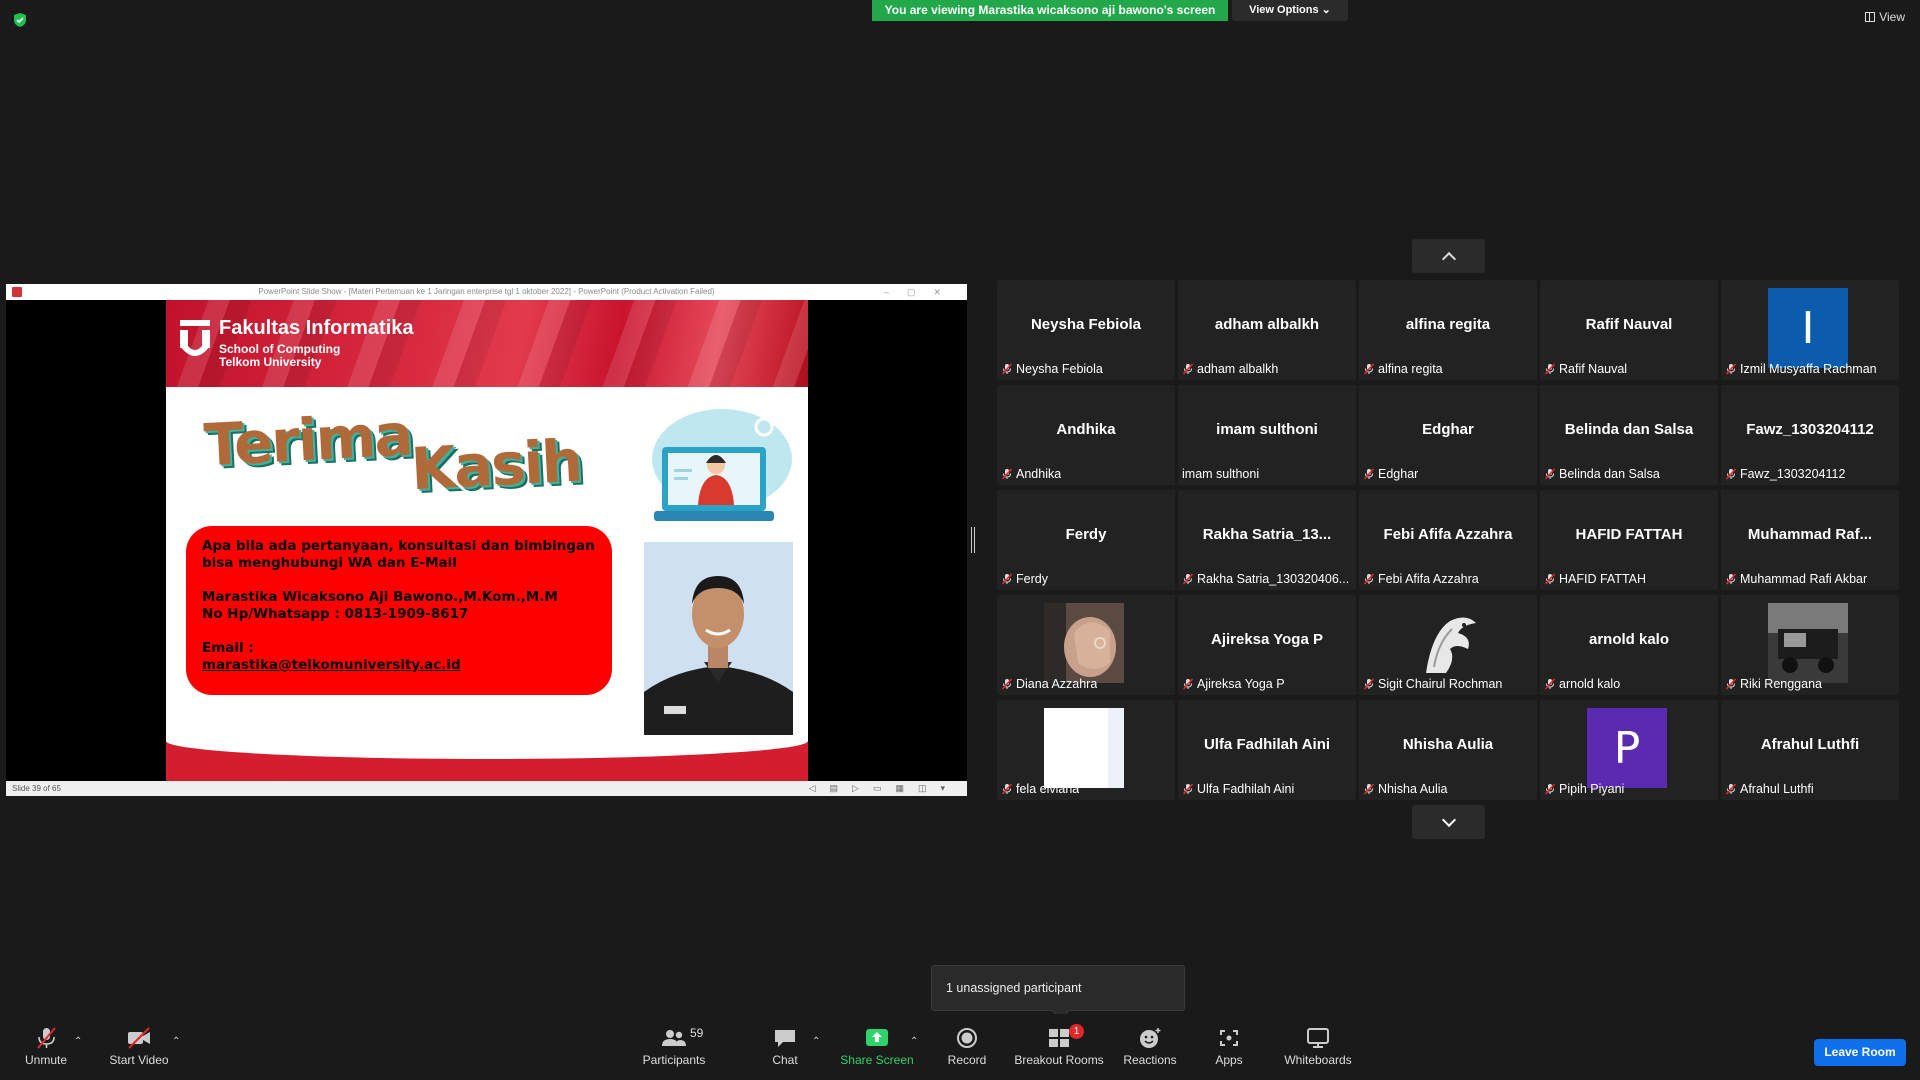 The width and height of the screenshot is (1920, 1080). Describe the element at coordinates (877, 1060) in the screenshot. I see `share-screen-label: Share Screen` at that location.